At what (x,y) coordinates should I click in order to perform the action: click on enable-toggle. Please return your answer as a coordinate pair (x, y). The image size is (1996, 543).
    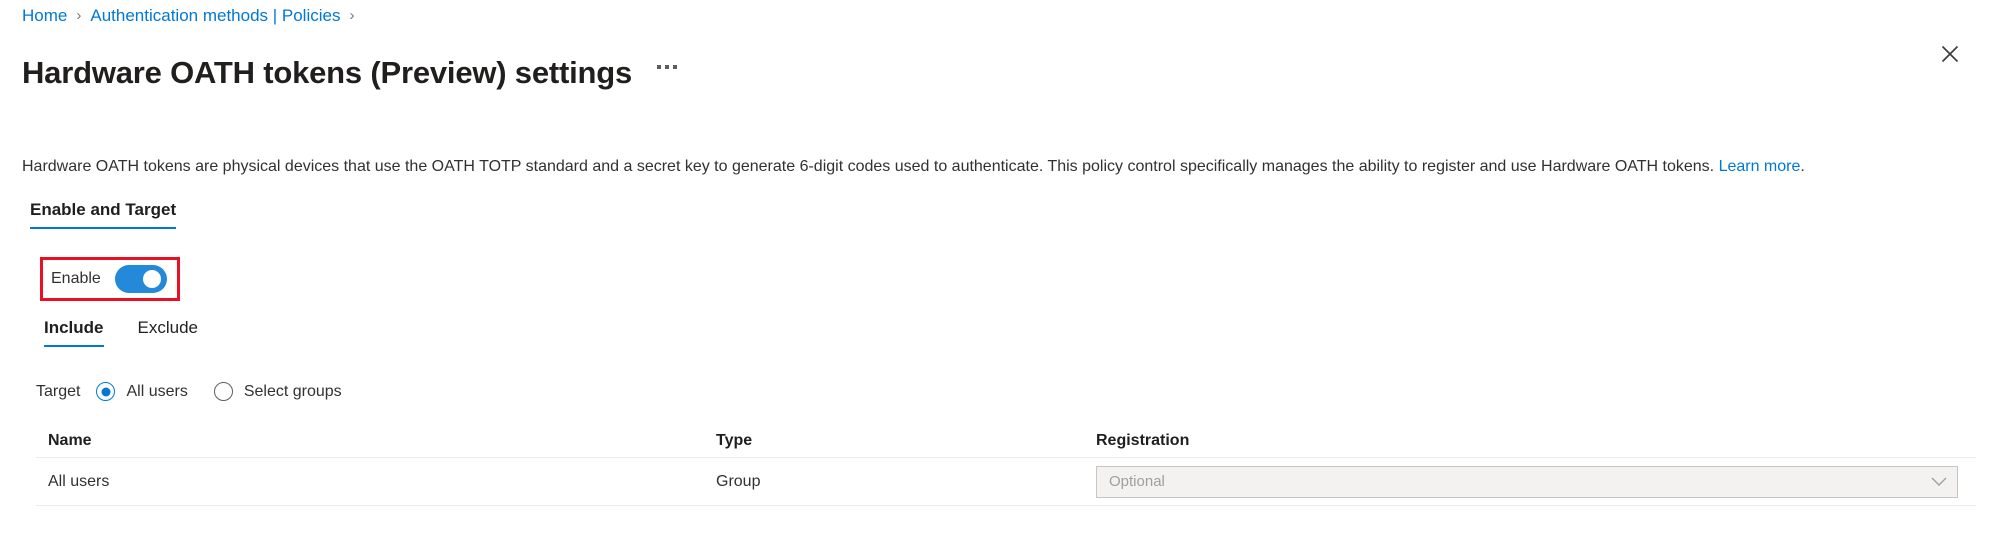
    Looking at the image, I should click on (140, 279).